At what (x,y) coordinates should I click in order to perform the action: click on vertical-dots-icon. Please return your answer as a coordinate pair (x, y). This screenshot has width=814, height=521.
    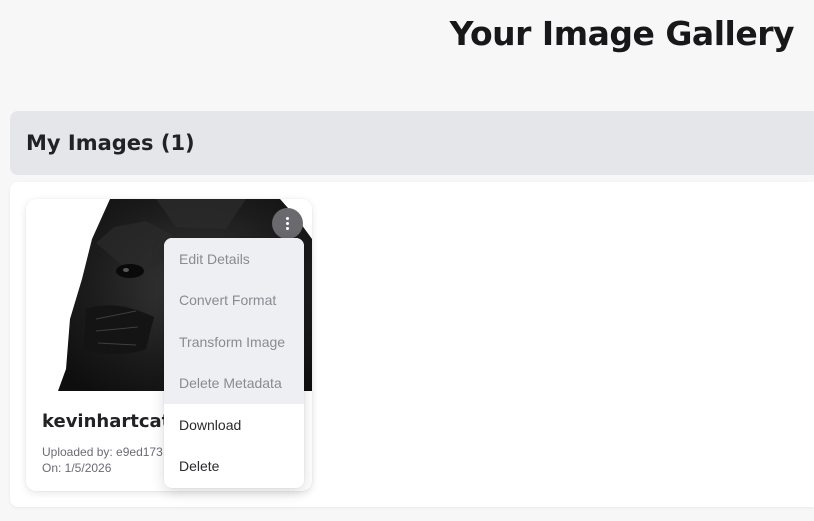
    Looking at the image, I should click on (287, 223).